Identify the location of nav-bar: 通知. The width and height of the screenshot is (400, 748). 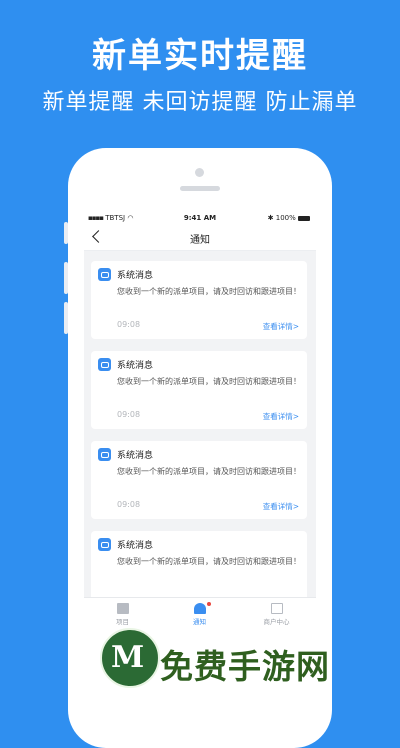
(200, 238).